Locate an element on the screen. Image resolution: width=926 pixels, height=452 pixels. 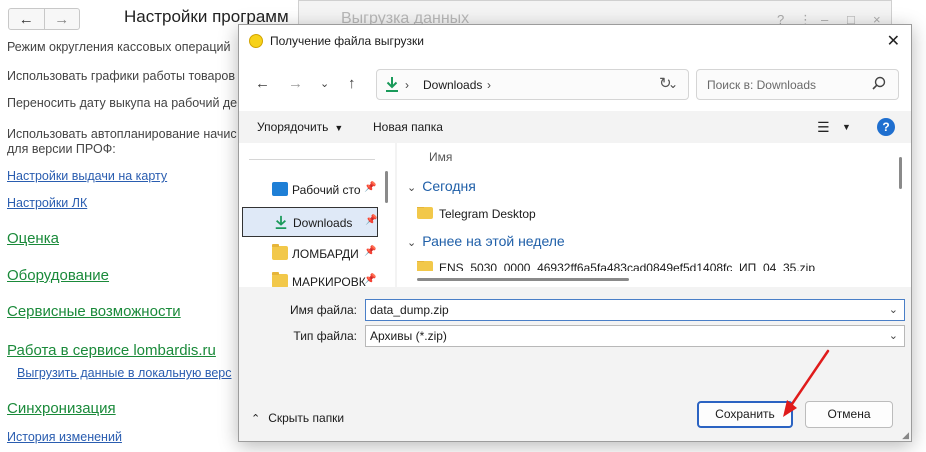
dialog-titlebar: Получение файла выгрузки ✕ is located at coordinates (575, 41).